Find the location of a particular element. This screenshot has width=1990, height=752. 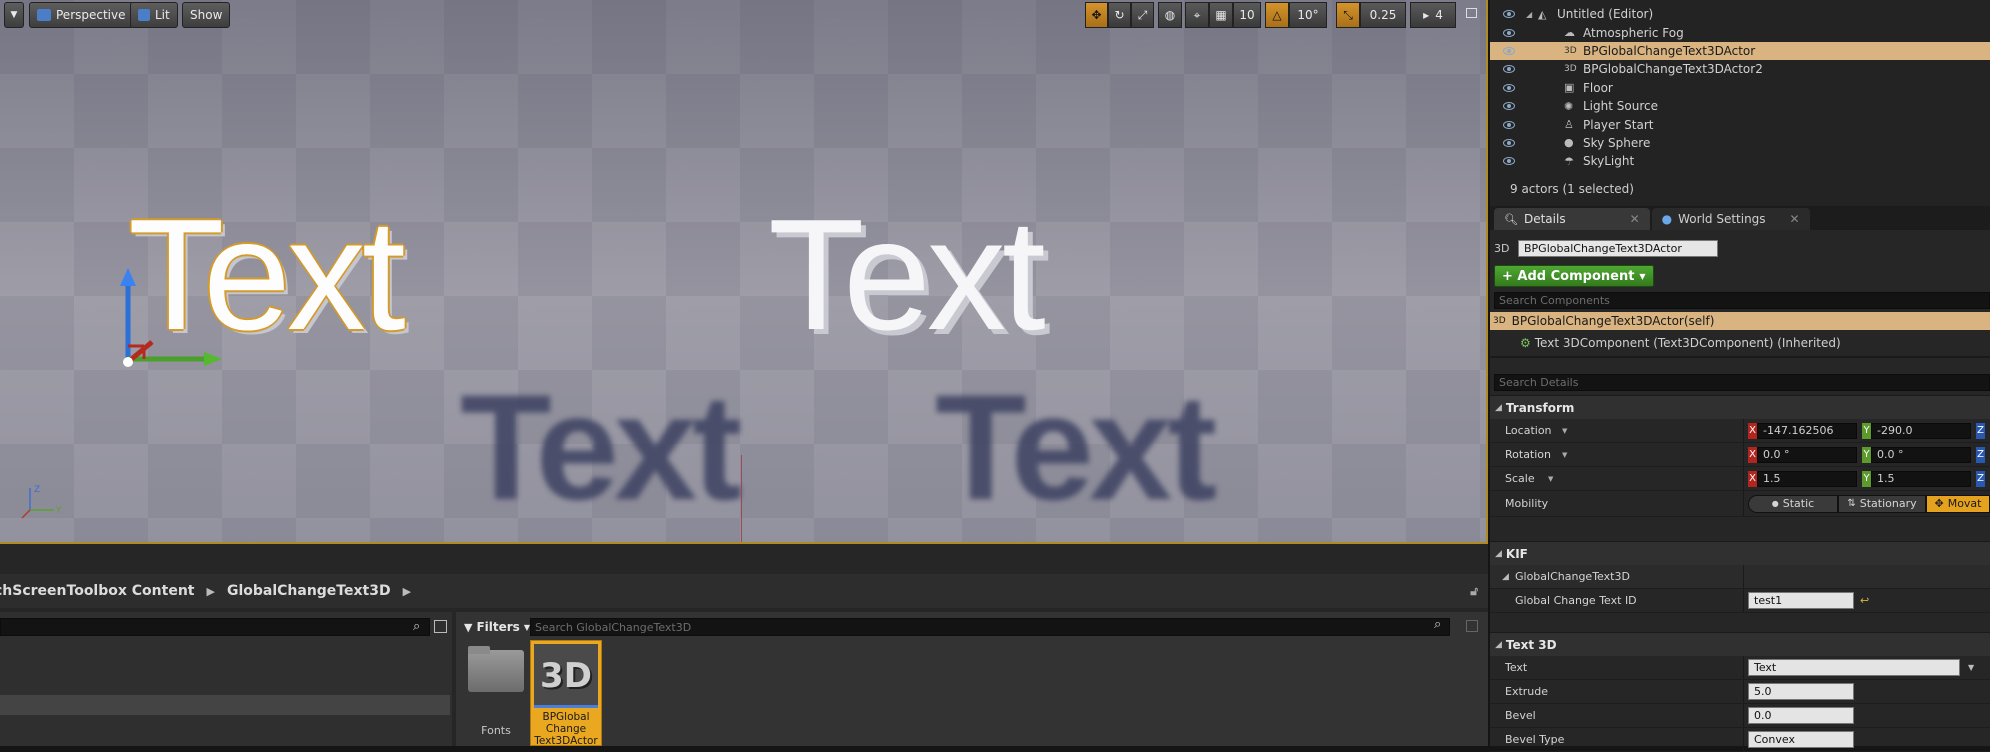

breadcrumb-item-root: chScreenToolbox Content is located at coordinates (97, 591).